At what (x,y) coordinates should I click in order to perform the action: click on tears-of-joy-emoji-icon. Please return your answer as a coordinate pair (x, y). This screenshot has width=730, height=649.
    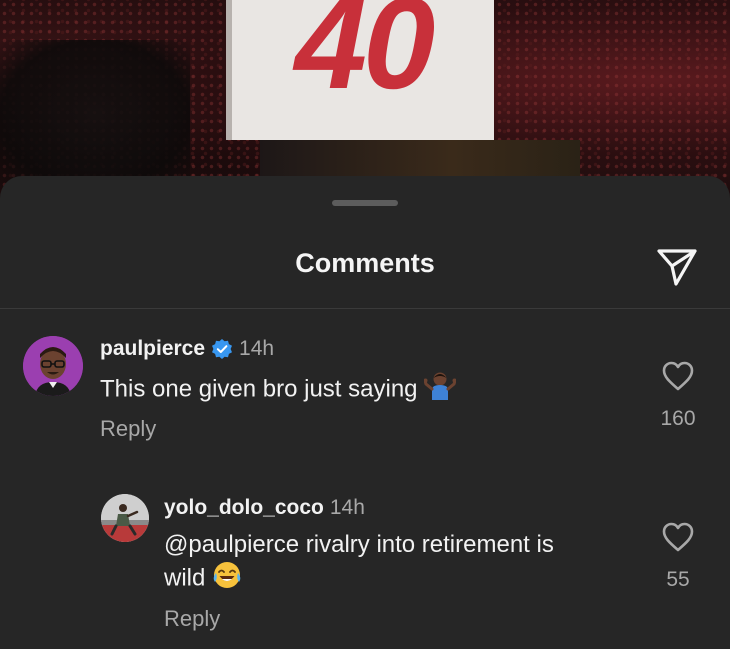
    Looking at the image, I should click on (227, 579).